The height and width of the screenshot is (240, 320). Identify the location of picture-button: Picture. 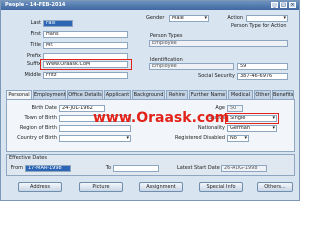
(101, 187).